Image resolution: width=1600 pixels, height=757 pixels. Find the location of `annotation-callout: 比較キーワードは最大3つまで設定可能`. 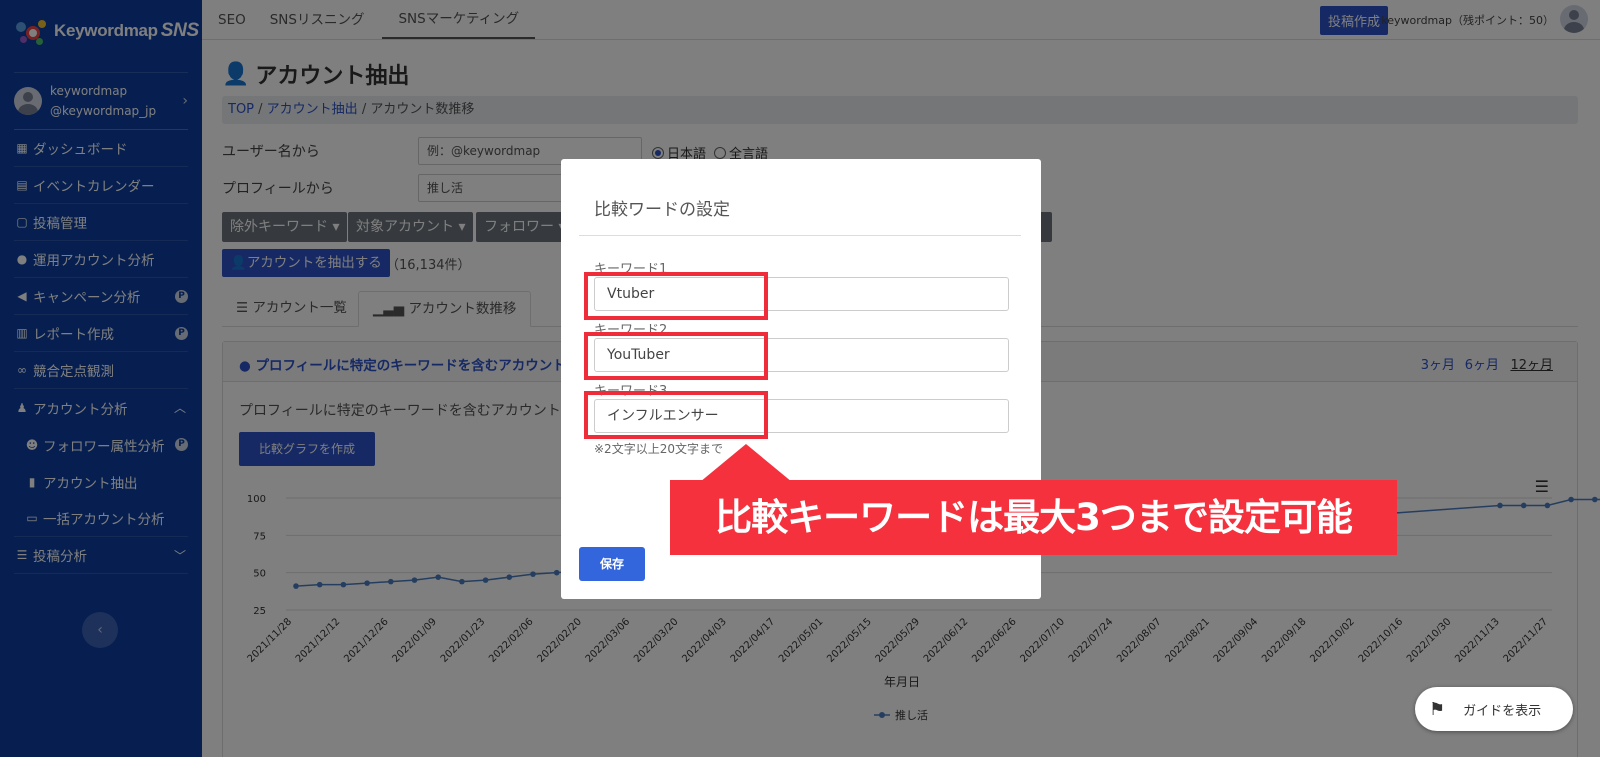

annotation-callout: 比較キーワードは最大3つまで設定可能 is located at coordinates (1033, 517).